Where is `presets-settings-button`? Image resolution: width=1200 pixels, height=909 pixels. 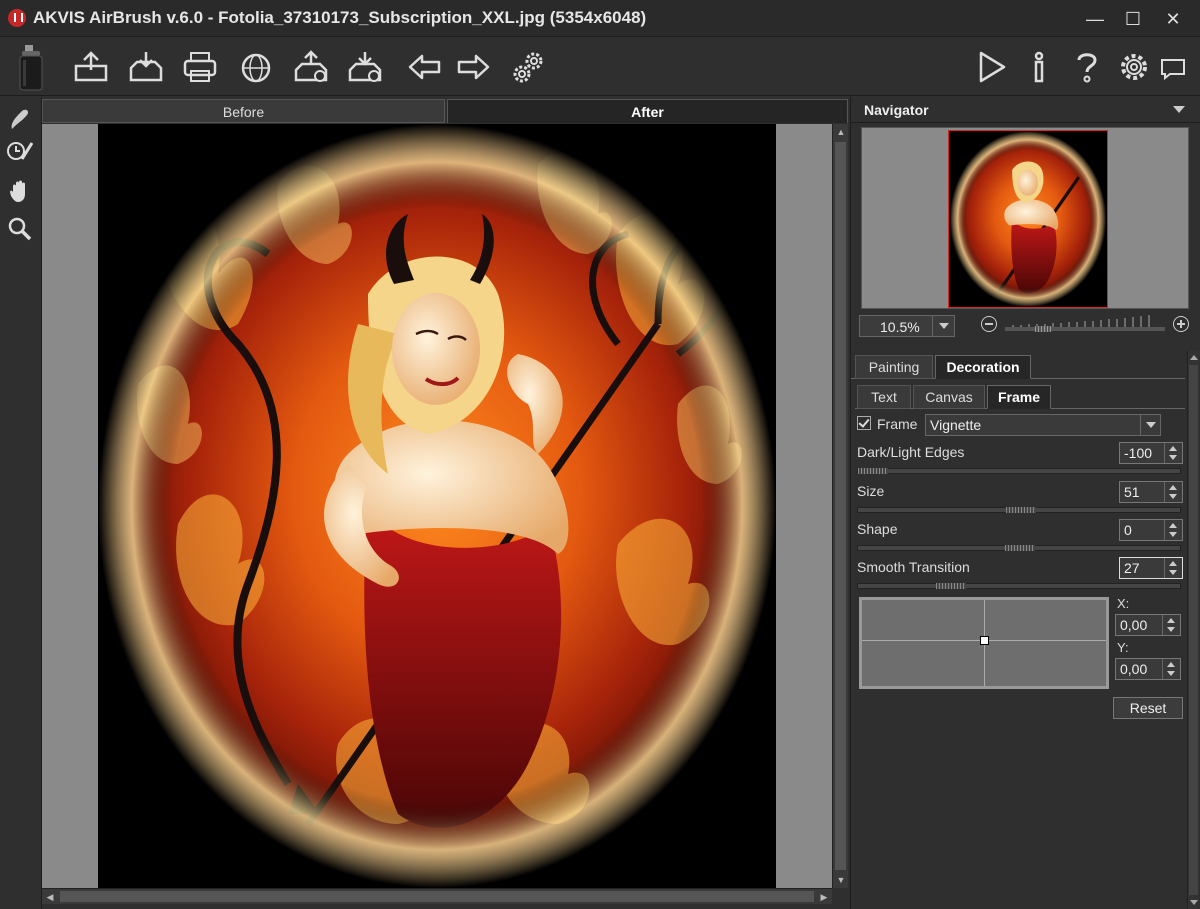 presets-settings-button is located at coordinates (529, 67).